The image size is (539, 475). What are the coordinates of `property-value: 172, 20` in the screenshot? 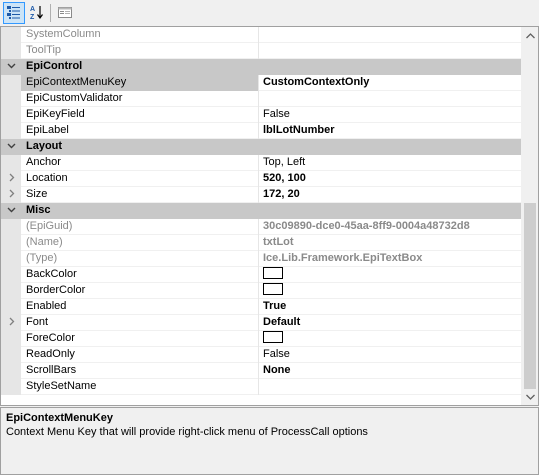 It's located at (391, 195).